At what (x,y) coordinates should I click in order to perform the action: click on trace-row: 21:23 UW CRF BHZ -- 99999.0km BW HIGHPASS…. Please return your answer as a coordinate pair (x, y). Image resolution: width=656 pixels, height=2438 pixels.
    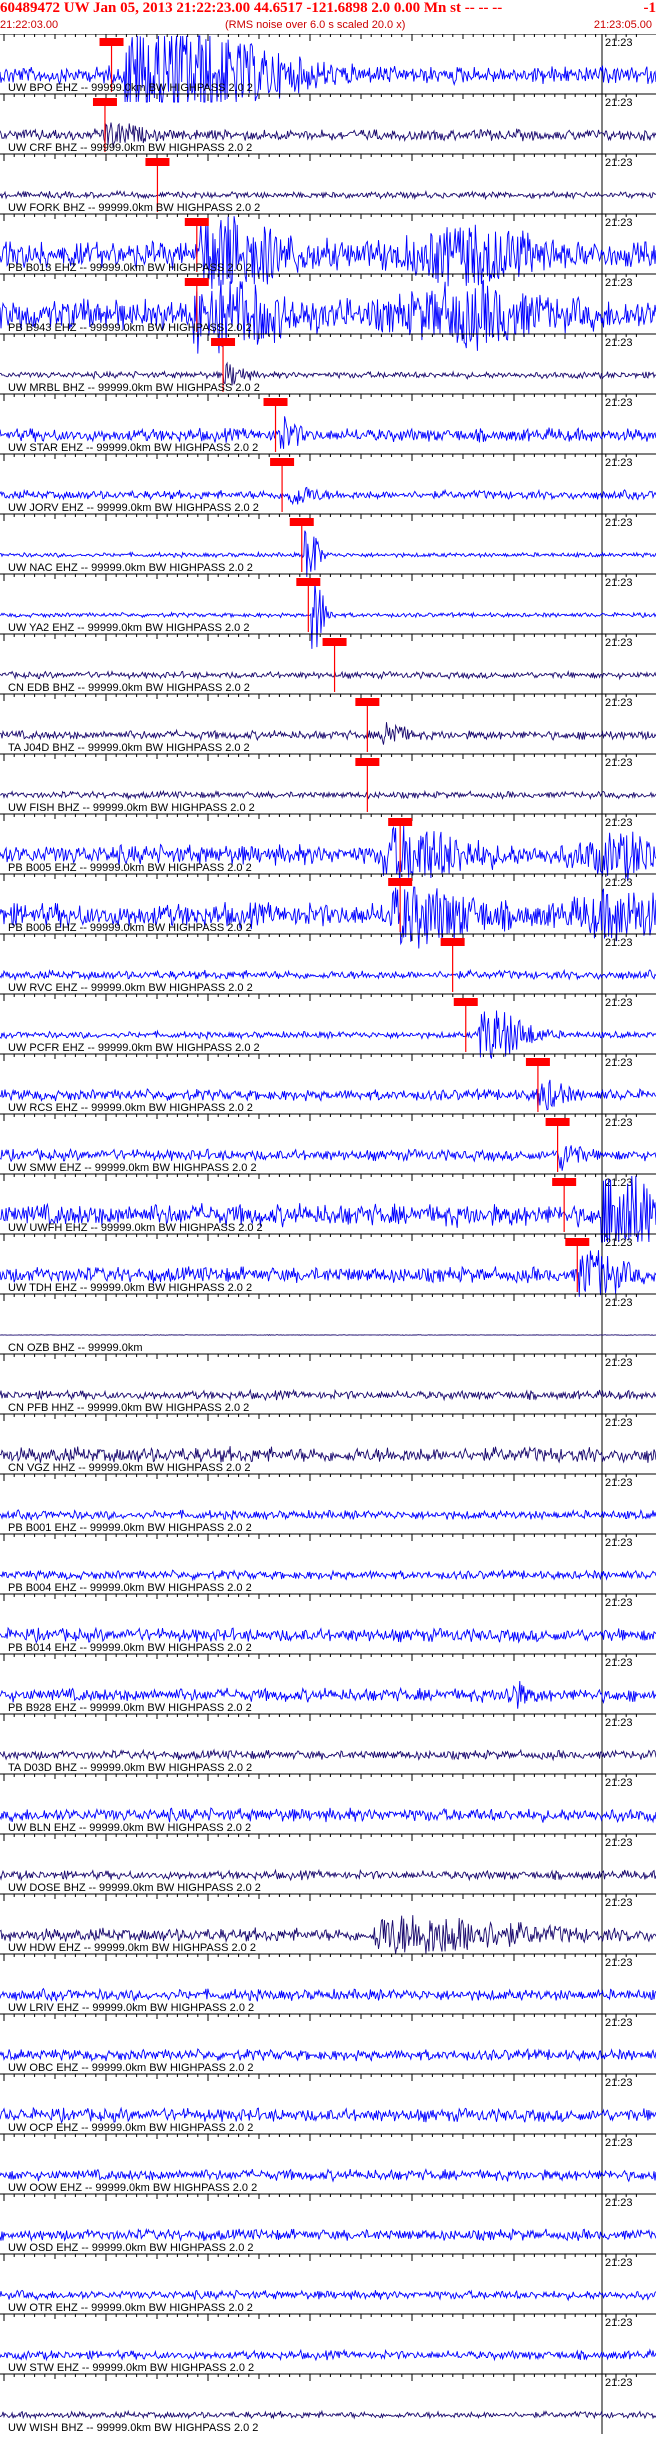
    Looking at the image, I should click on (328, 123).